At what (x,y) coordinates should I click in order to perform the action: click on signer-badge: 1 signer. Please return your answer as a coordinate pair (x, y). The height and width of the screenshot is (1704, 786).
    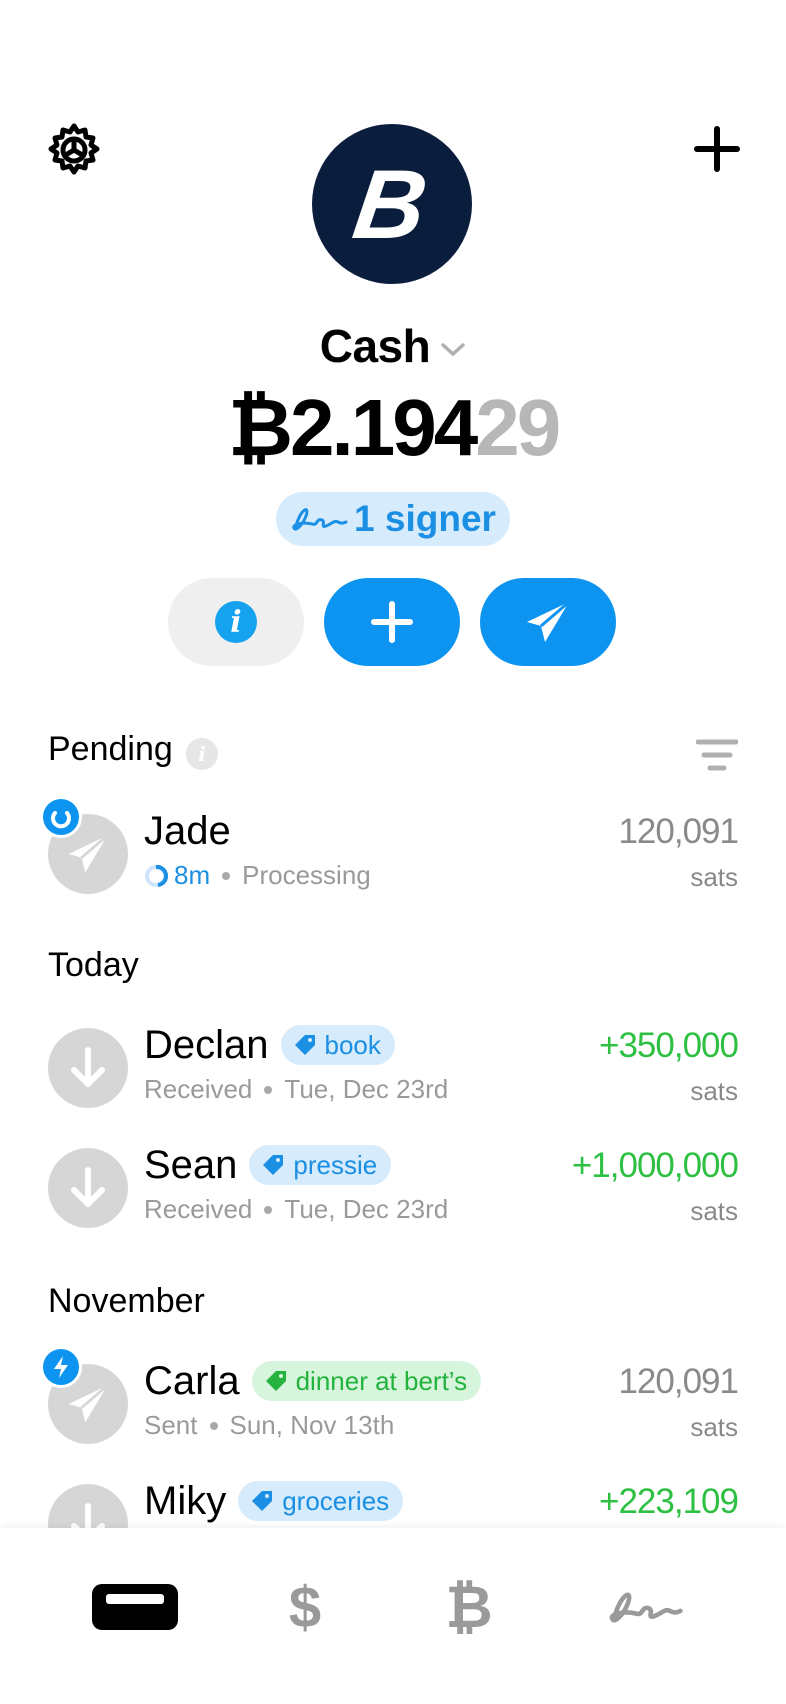
    Looking at the image, I should click on (393, 519).